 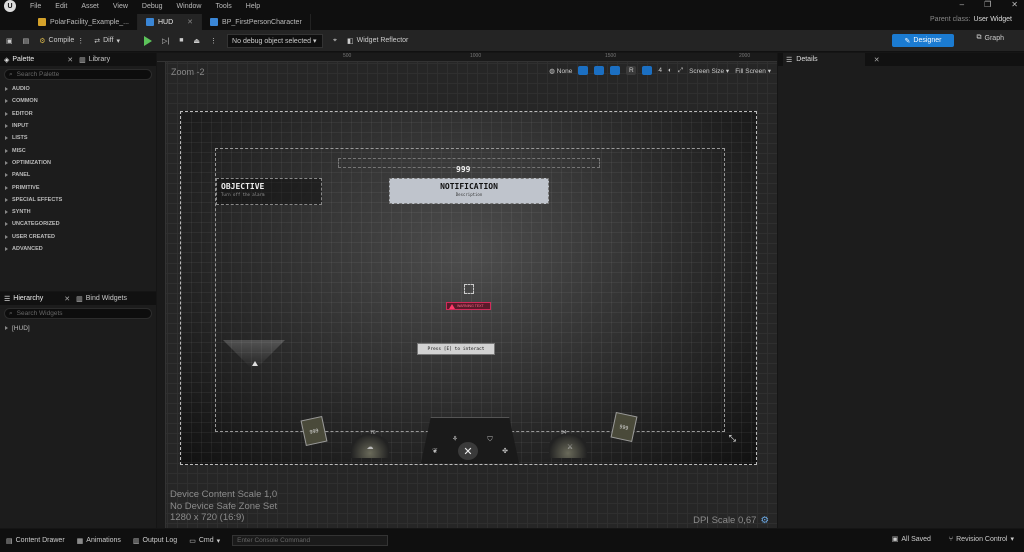 What do you see at coordinates (26, 187) in the screenshot?
I see `palette-category-label: PRIMITIVE` at bounding box center [26, 187].